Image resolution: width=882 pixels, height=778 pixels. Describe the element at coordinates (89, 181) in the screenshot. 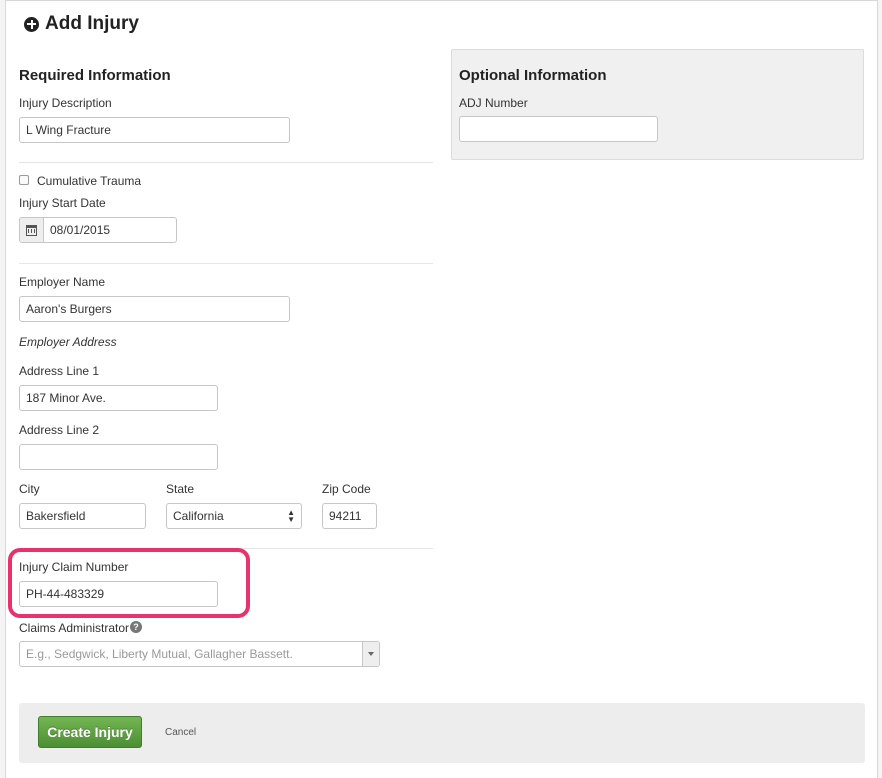

I see `cumulative-trauma-label: Cumulative Trauma` at that location.